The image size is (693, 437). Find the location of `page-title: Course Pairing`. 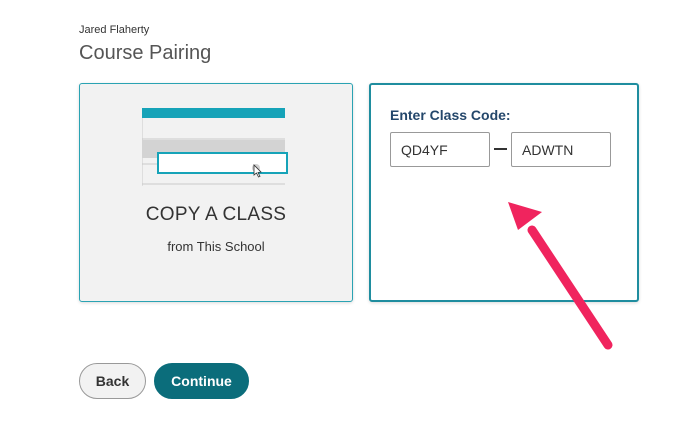

page-title: Course Pairing is located at coordinates (145, 53).